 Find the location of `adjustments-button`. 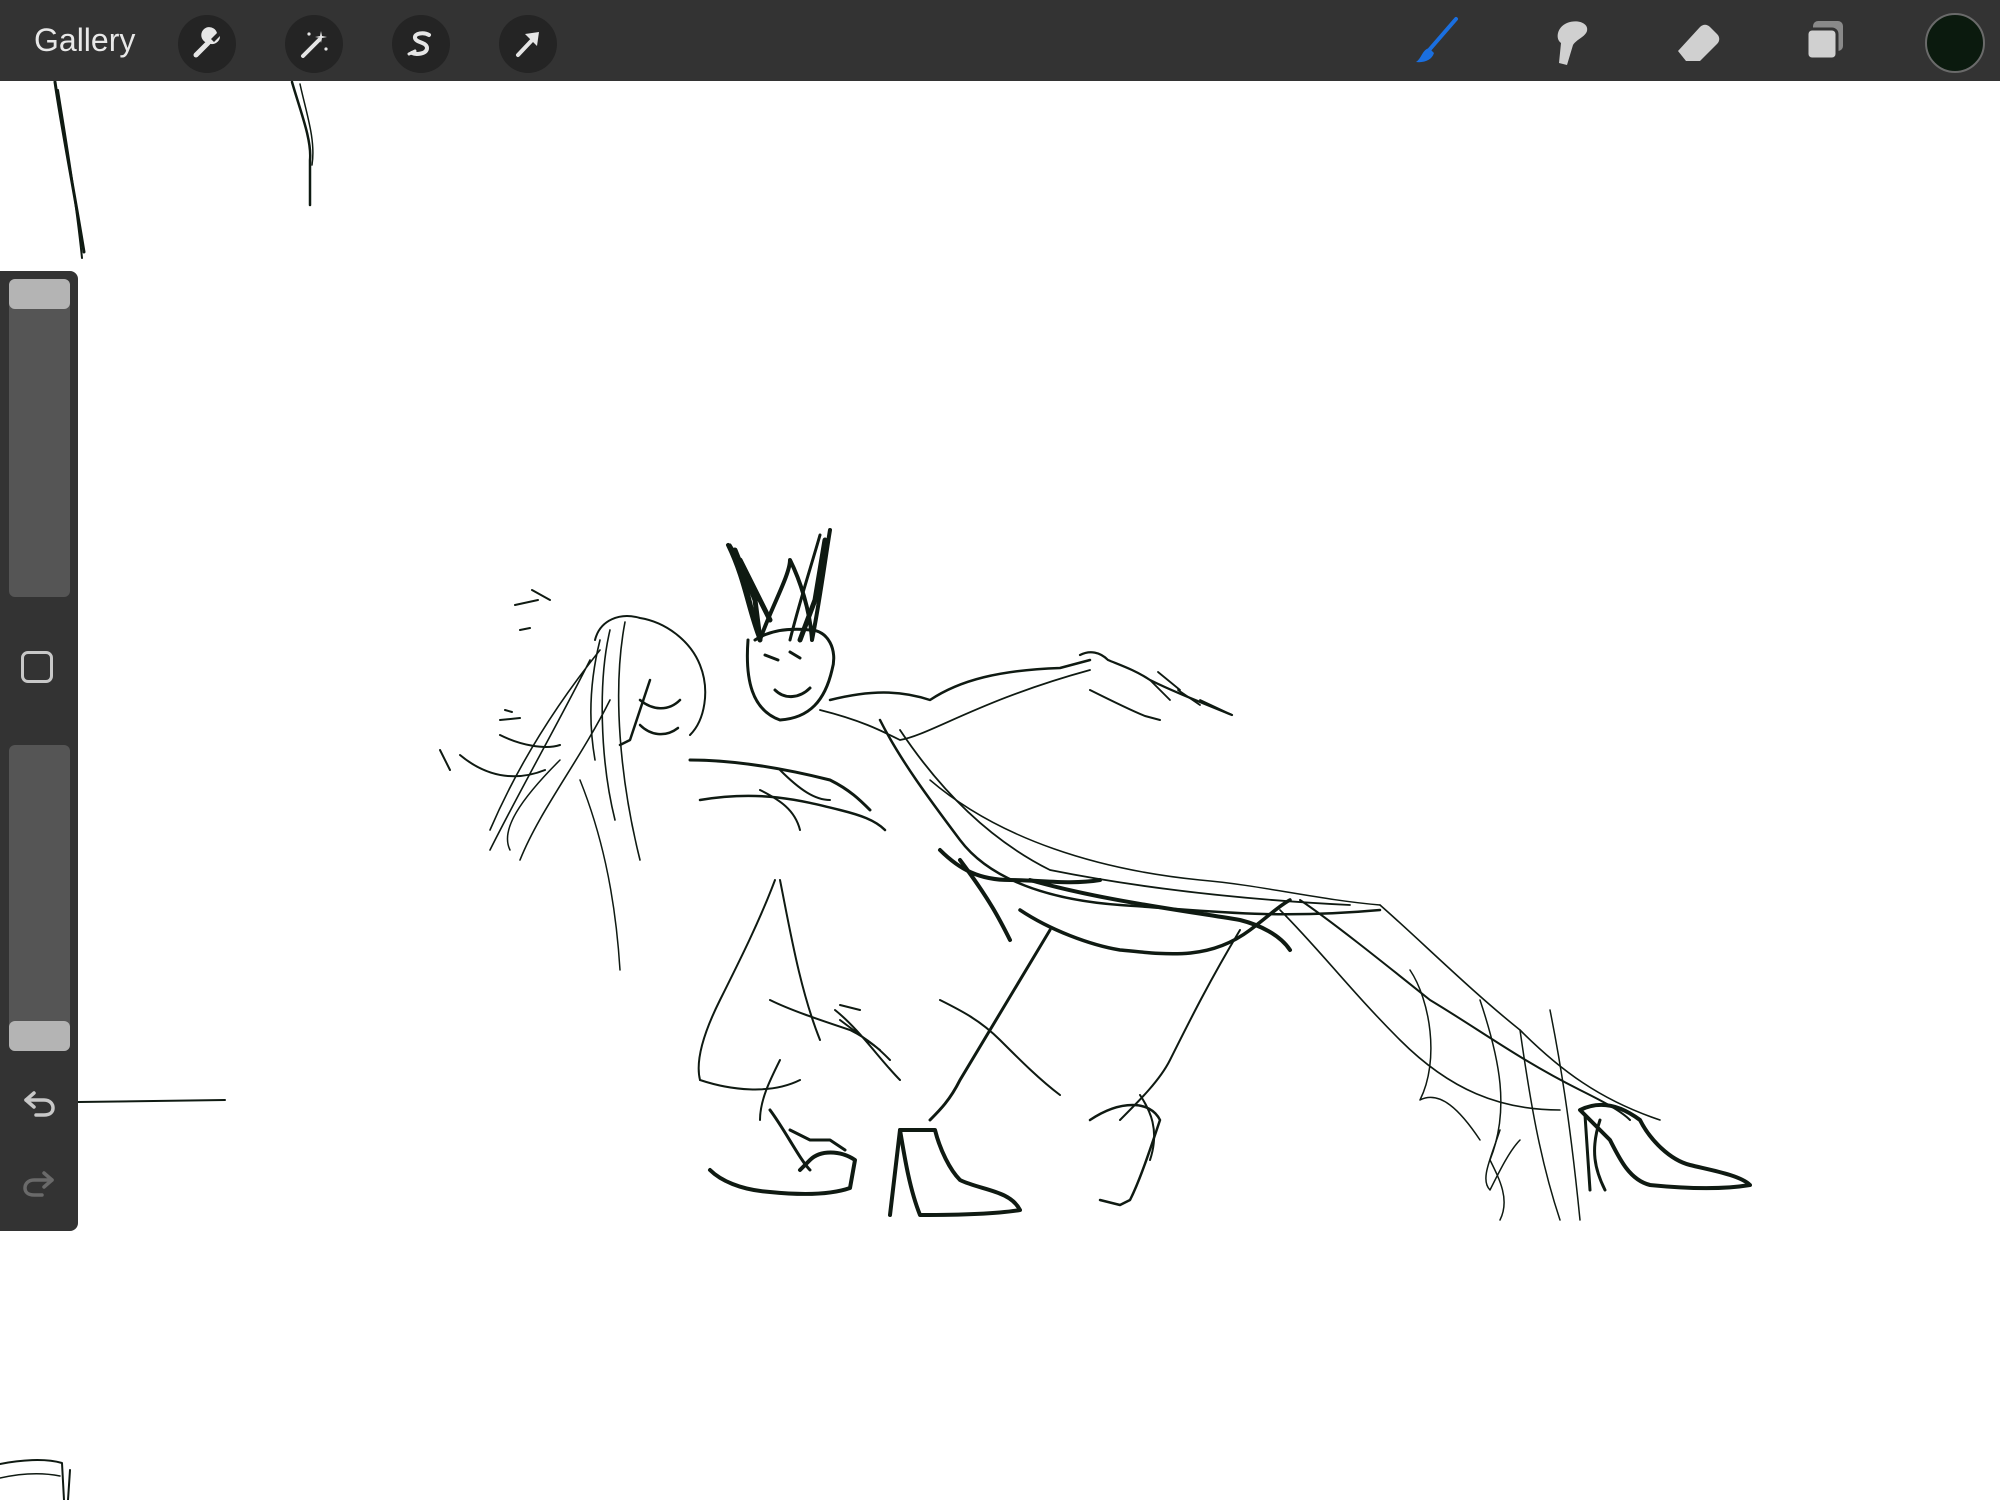

adjustments-button is located at coordinates (314, 44).